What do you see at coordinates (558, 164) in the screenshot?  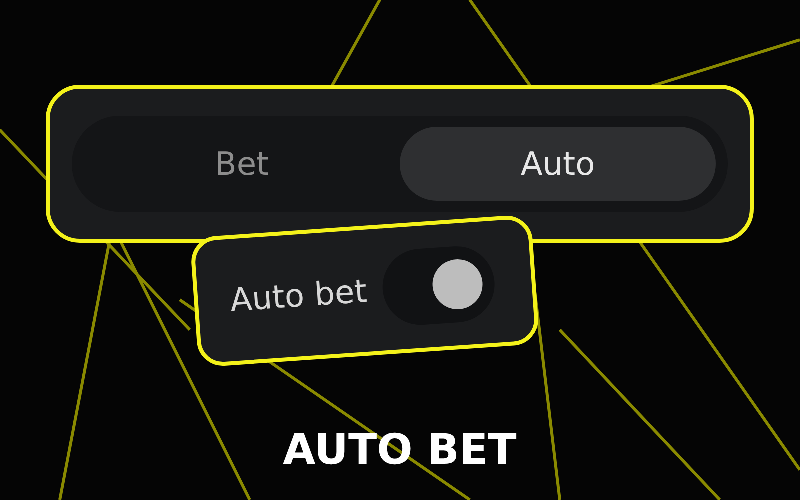 I see `mode-tab: Auto` at bounding box center [558, 164].